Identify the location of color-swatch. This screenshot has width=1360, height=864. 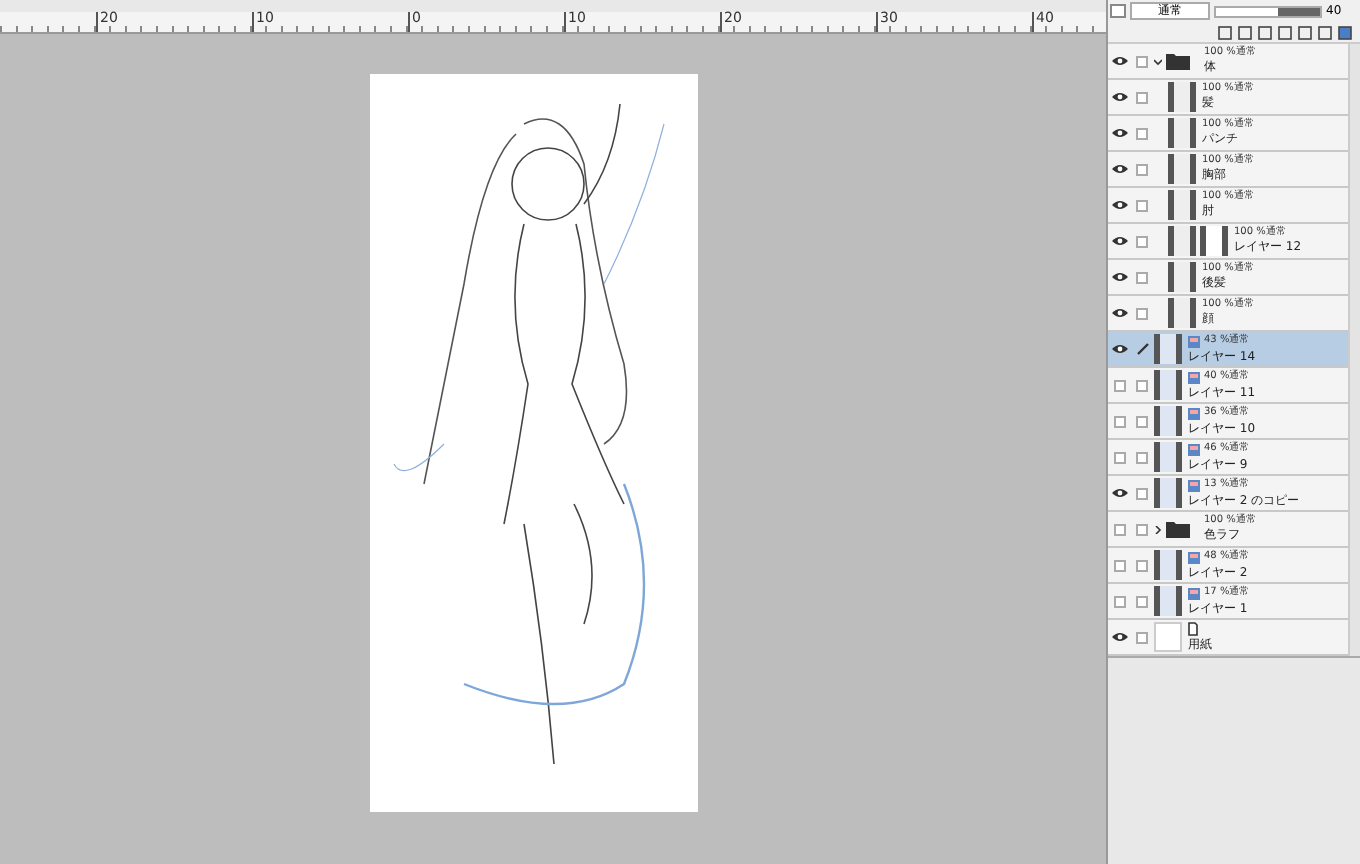
(1118, 11).